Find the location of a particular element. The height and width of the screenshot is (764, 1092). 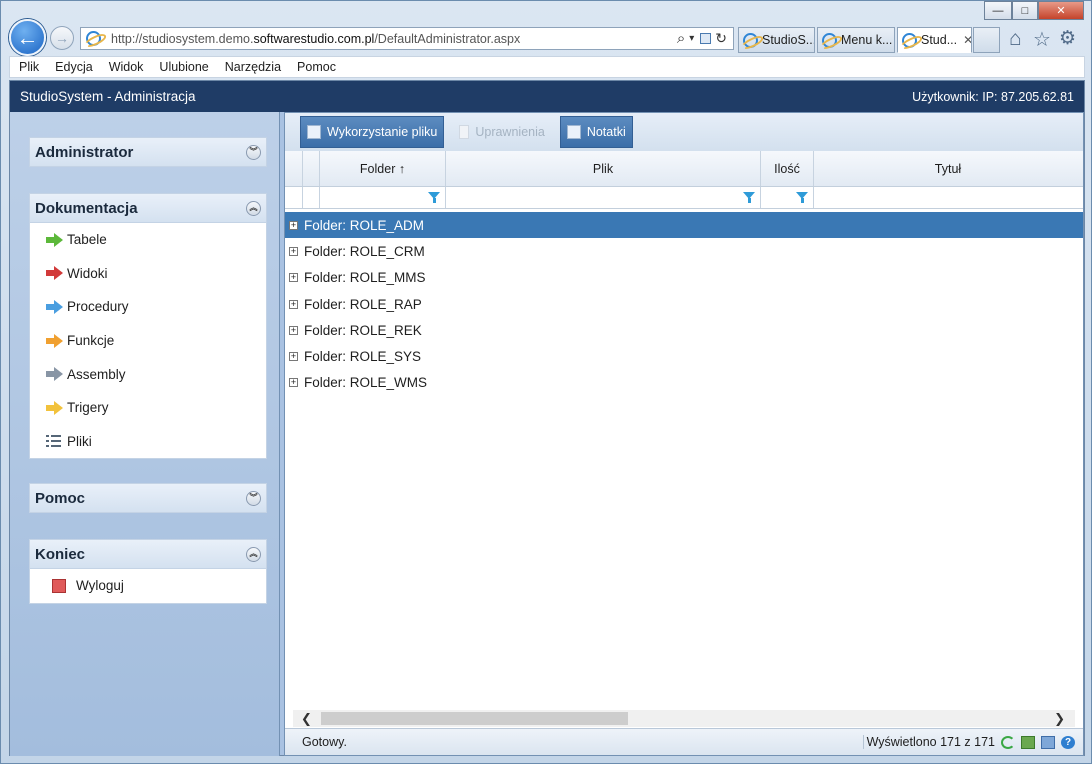

permissions-icon is located at coordinates (464, 132).